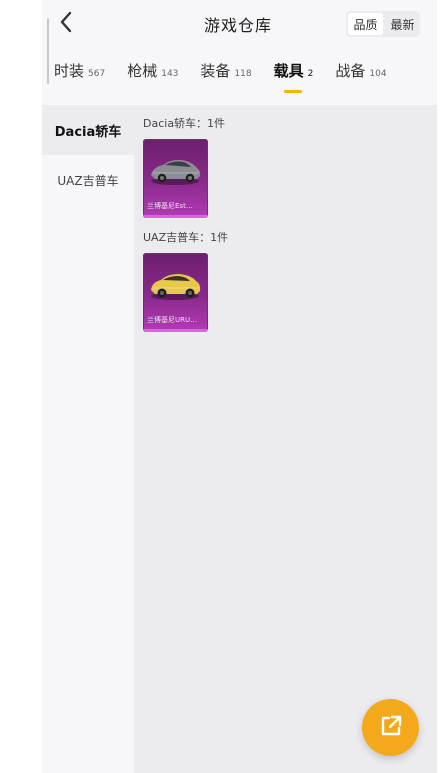 The image size is (447, 773). I want to click on tab-fashion: 时装 567, so click(79, 70).